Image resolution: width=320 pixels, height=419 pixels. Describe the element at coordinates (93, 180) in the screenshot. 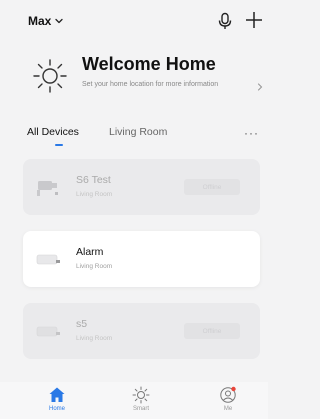

I see `device-name: S6 Test` at that location.